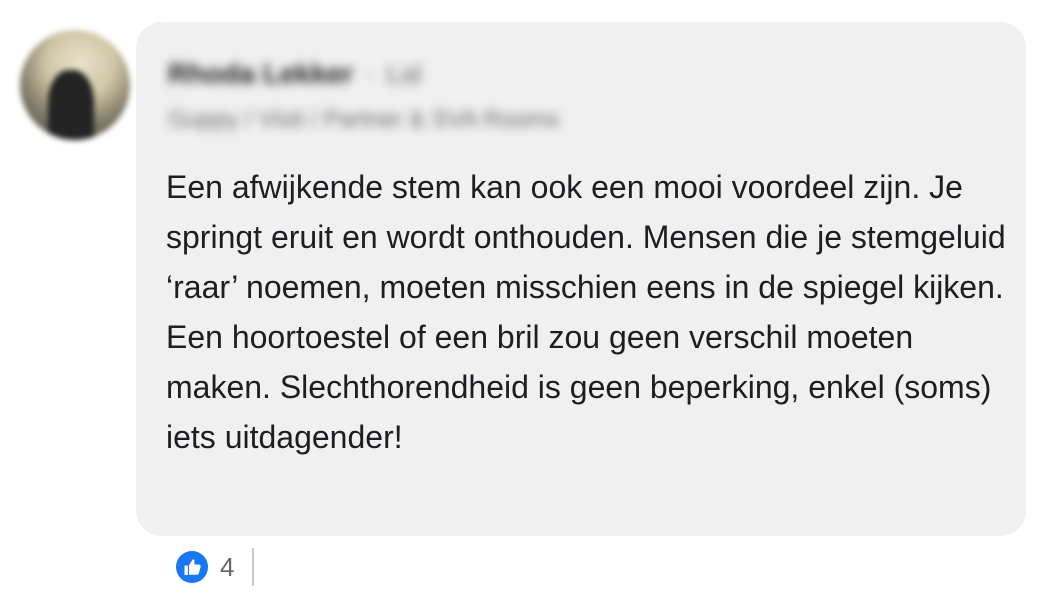  What do you see at coordinates (253, 567) in the screenshot?
I see `divider` at bounding box center [253, 567].